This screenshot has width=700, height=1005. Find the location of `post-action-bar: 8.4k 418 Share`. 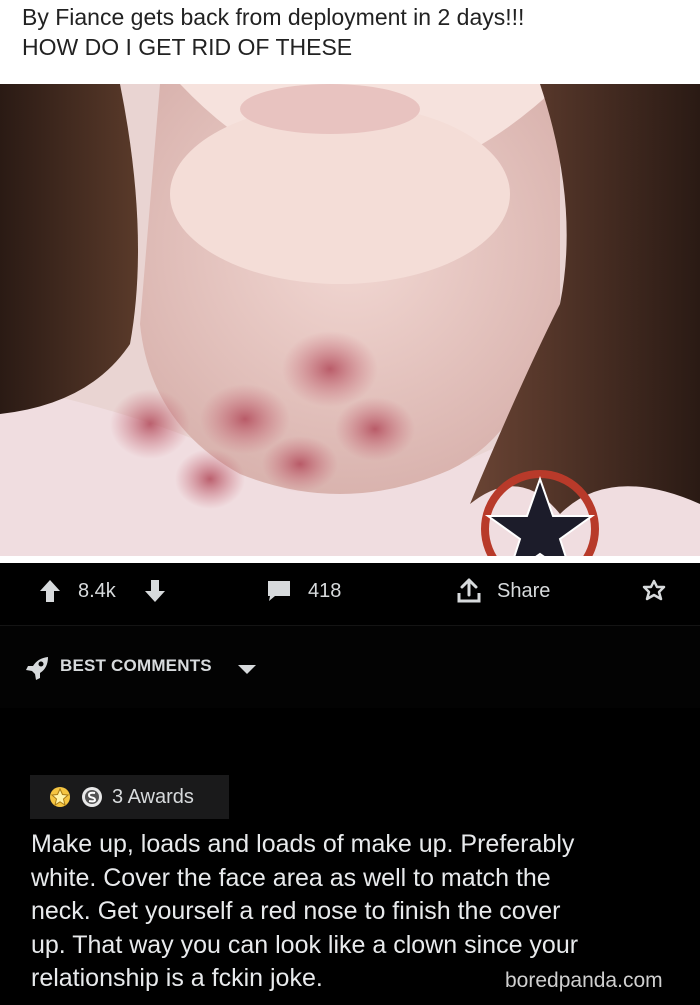

post-action-bar: 8.4k 418 Share is located at coordinates (350, 594).